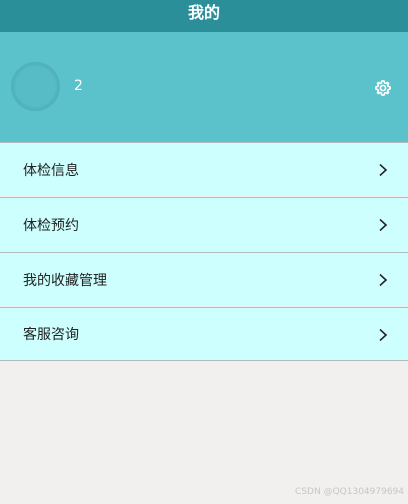 The image size is (408, 504). What do you see at coordinates (203, 12) in the screenshot?
I see `page-title: 我的` at bounding box center [203, 12].